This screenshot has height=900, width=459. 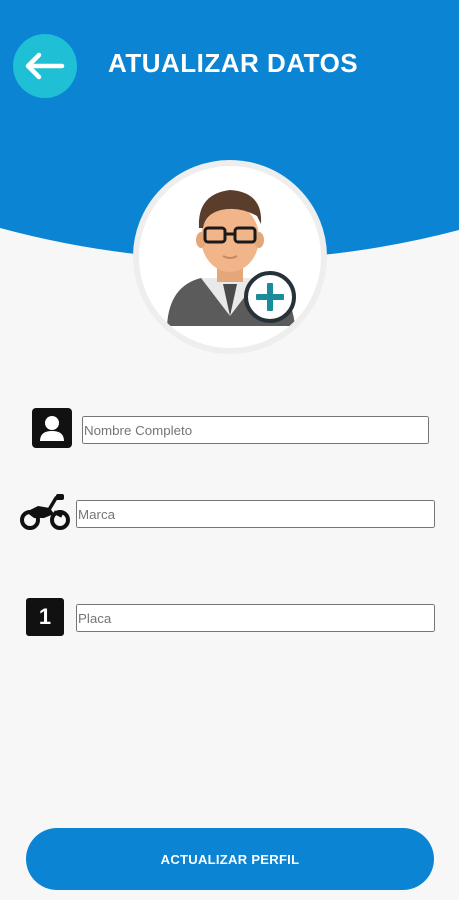 What do you see at coordinates (45, 512) in the screenshot?
I see `motorcycle-icon` at bounding box center [45, 512].